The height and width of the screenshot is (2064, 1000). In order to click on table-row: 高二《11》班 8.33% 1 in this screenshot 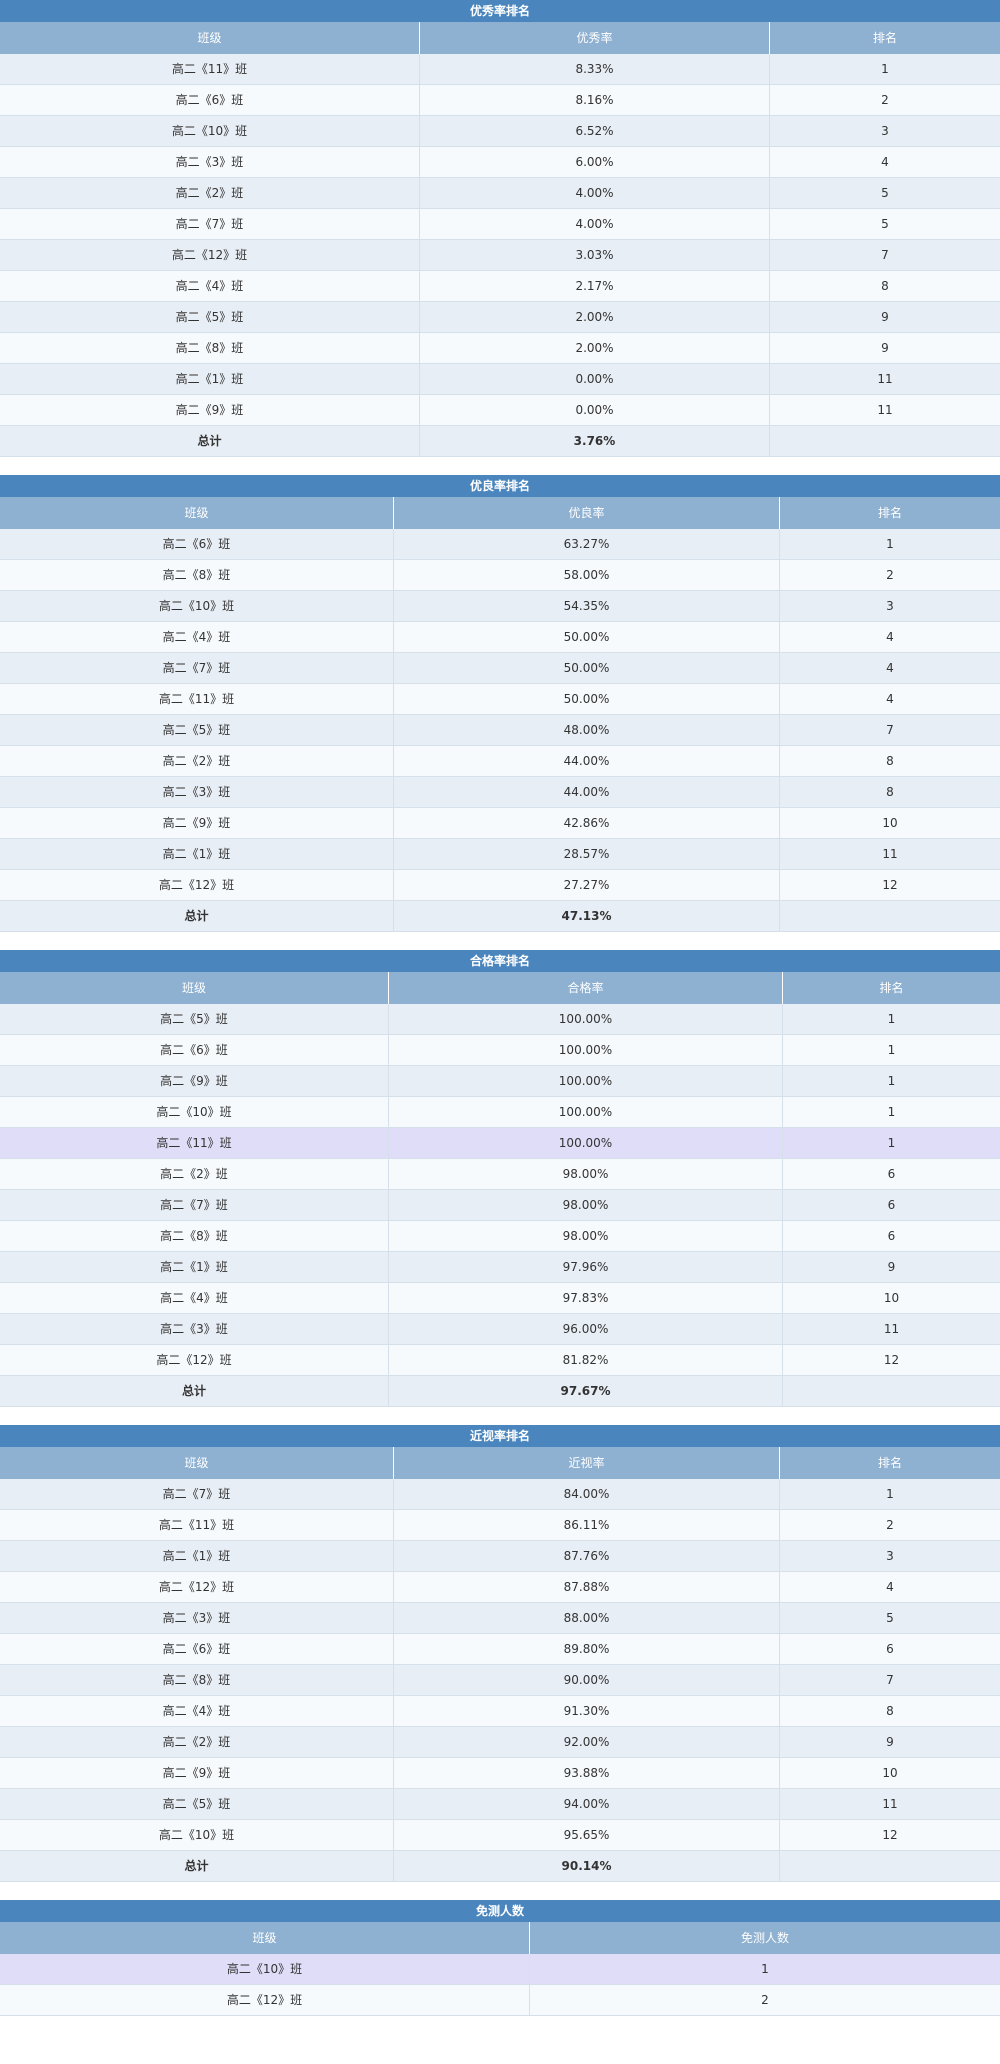, I will do `click(500, 69)`.